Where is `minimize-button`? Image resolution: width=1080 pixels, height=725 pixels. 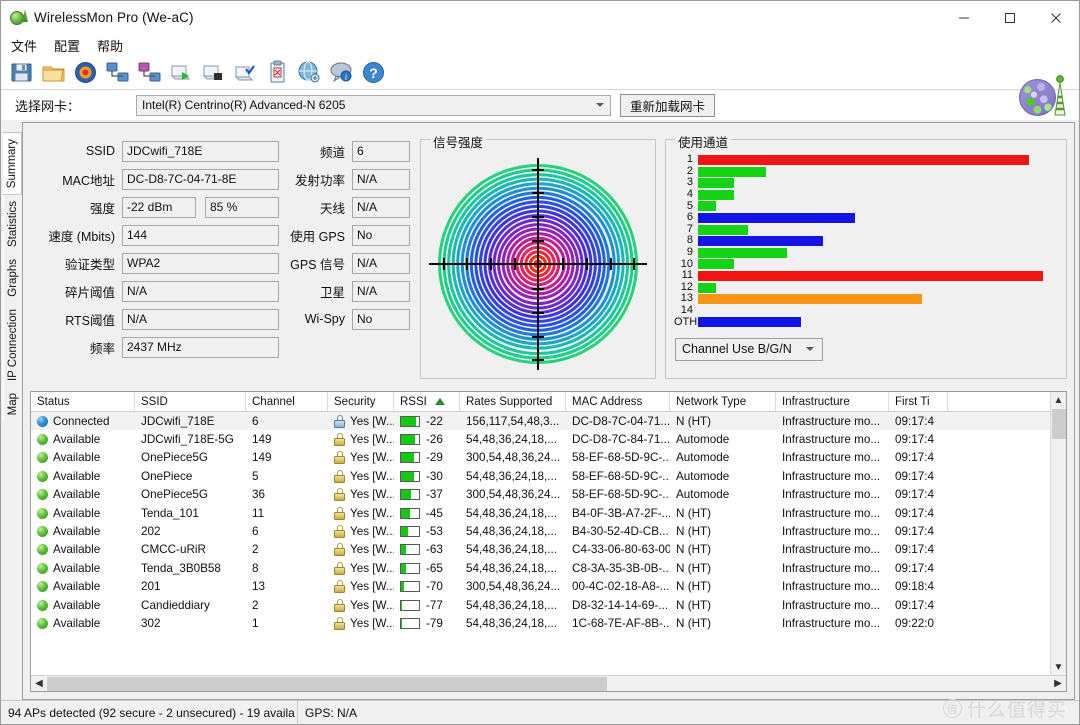
minimize-button is located at coordinates (964, 17).